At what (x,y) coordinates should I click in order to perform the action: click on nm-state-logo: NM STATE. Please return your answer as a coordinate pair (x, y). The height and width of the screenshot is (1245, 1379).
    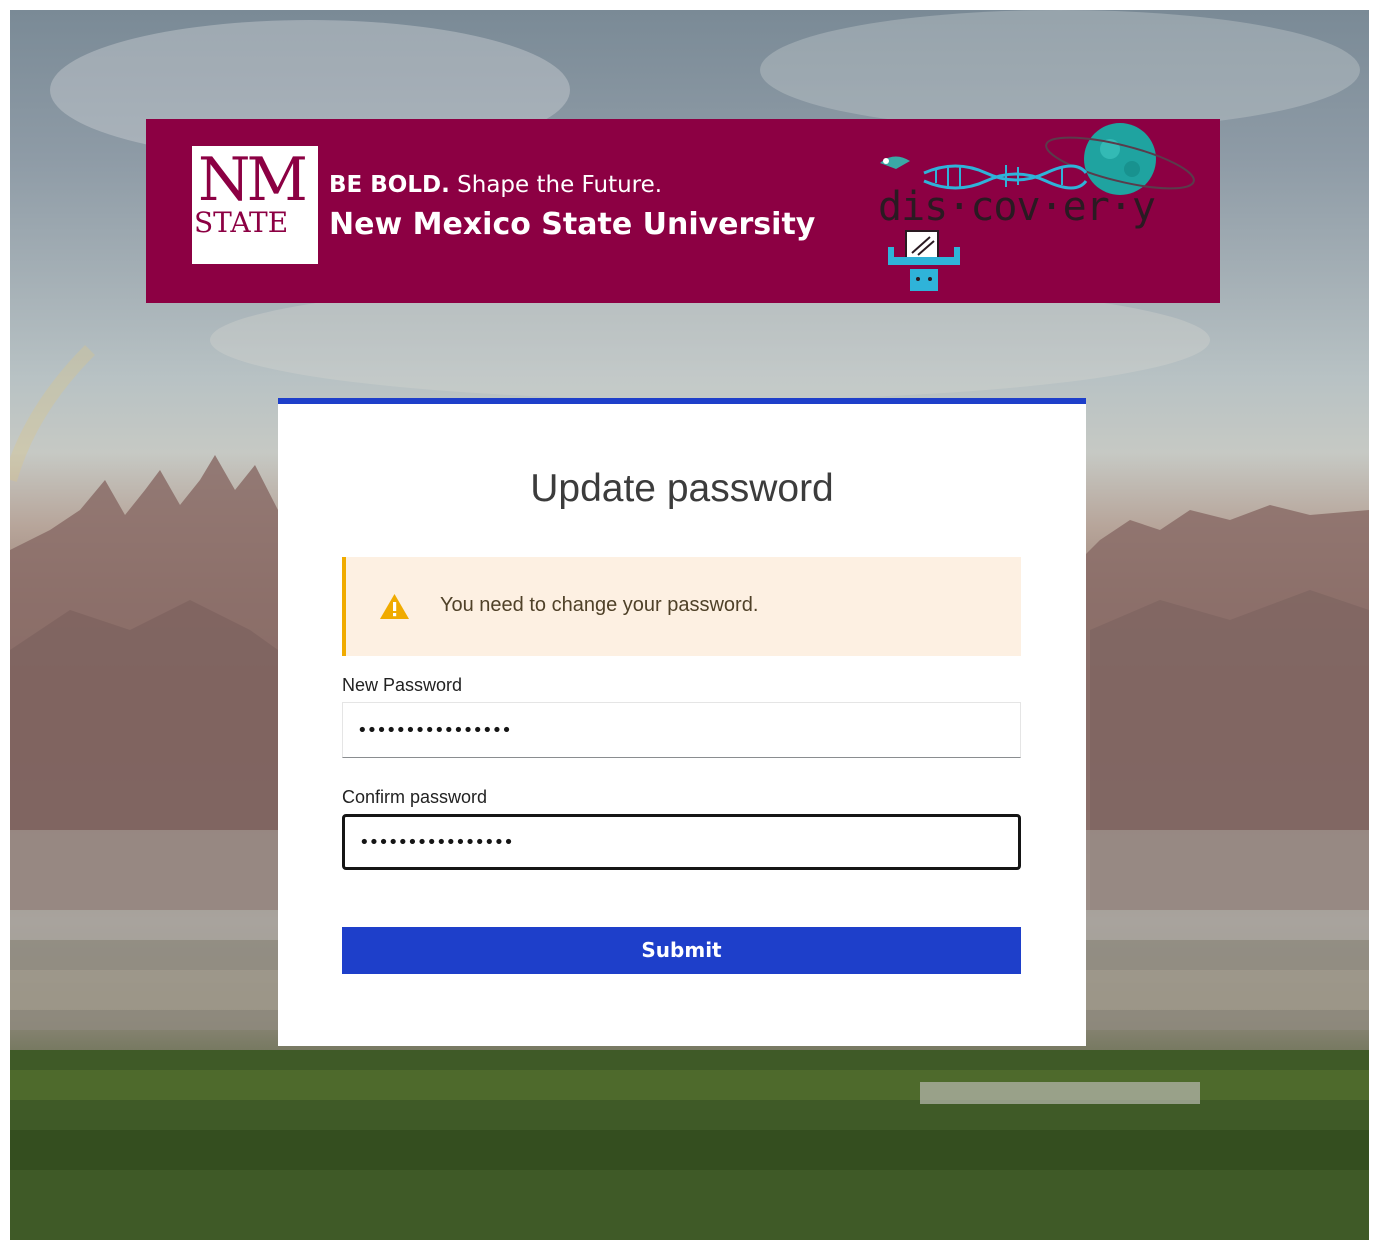
    Looking at the image, I should click on (255, 205).